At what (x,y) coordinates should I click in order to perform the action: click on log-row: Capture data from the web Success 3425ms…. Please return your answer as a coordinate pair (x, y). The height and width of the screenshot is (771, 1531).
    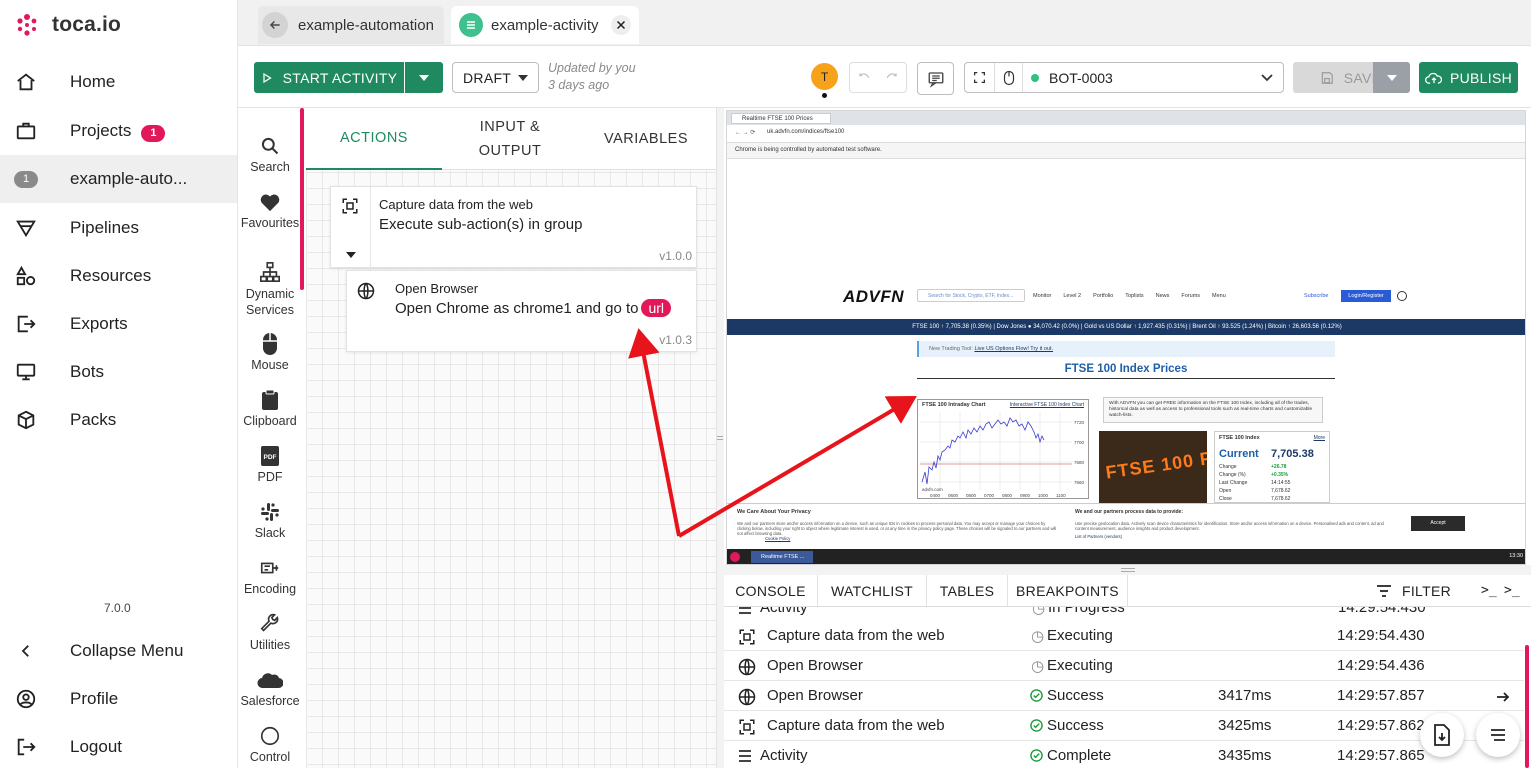
    Looking at the image, I should click on (1124, 726).